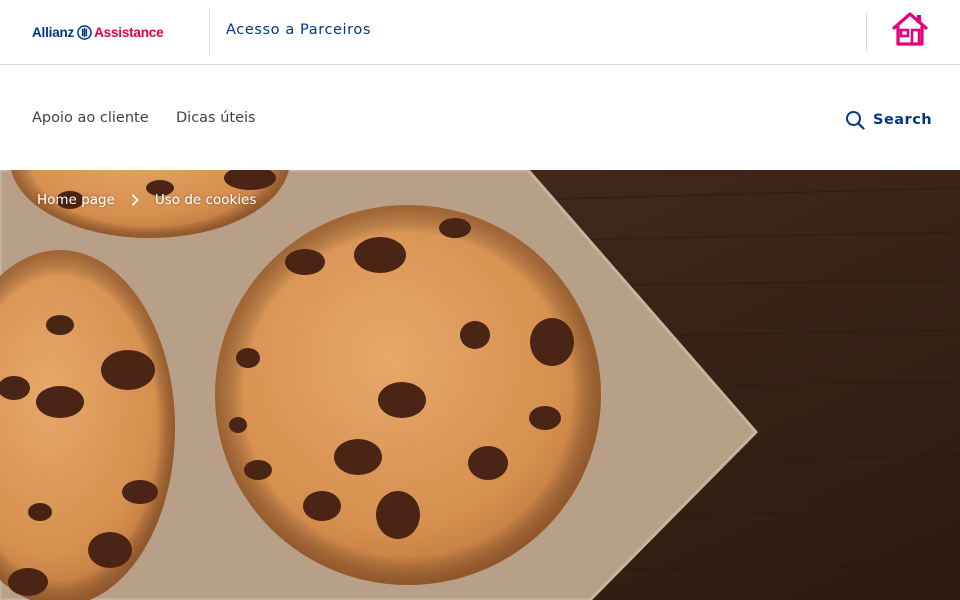 This screenshot has width=960, height=600. Describe the element at coordinates (205, 200) in the screenshot. I see `breadcrumb-current: Uso de cookies` at that location.